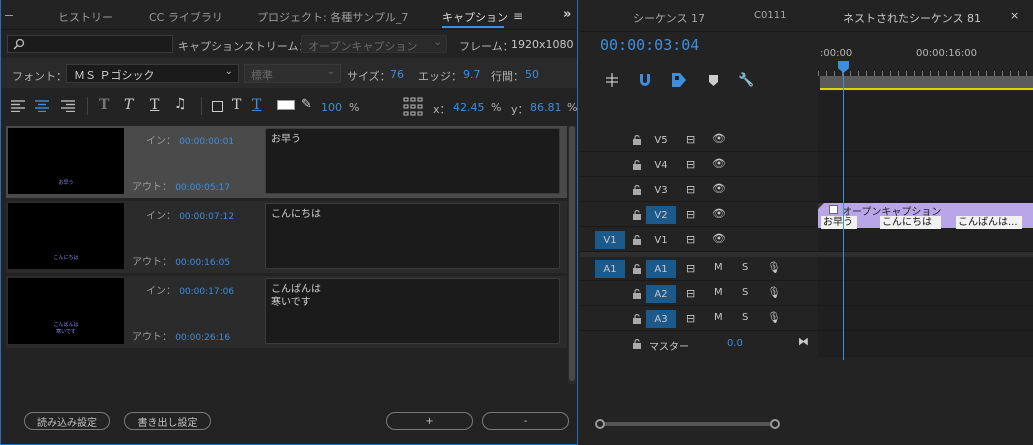 The width and height of the screenshot is (1033, 445). I want to click on tab-project: プロジェクト: 各種サンプル_7, so click(332, 17).